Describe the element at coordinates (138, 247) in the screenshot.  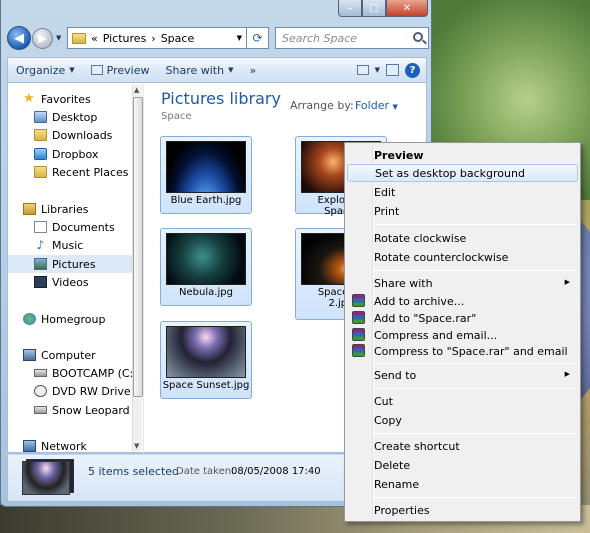
I see `scrollbar-thumb` at that location.